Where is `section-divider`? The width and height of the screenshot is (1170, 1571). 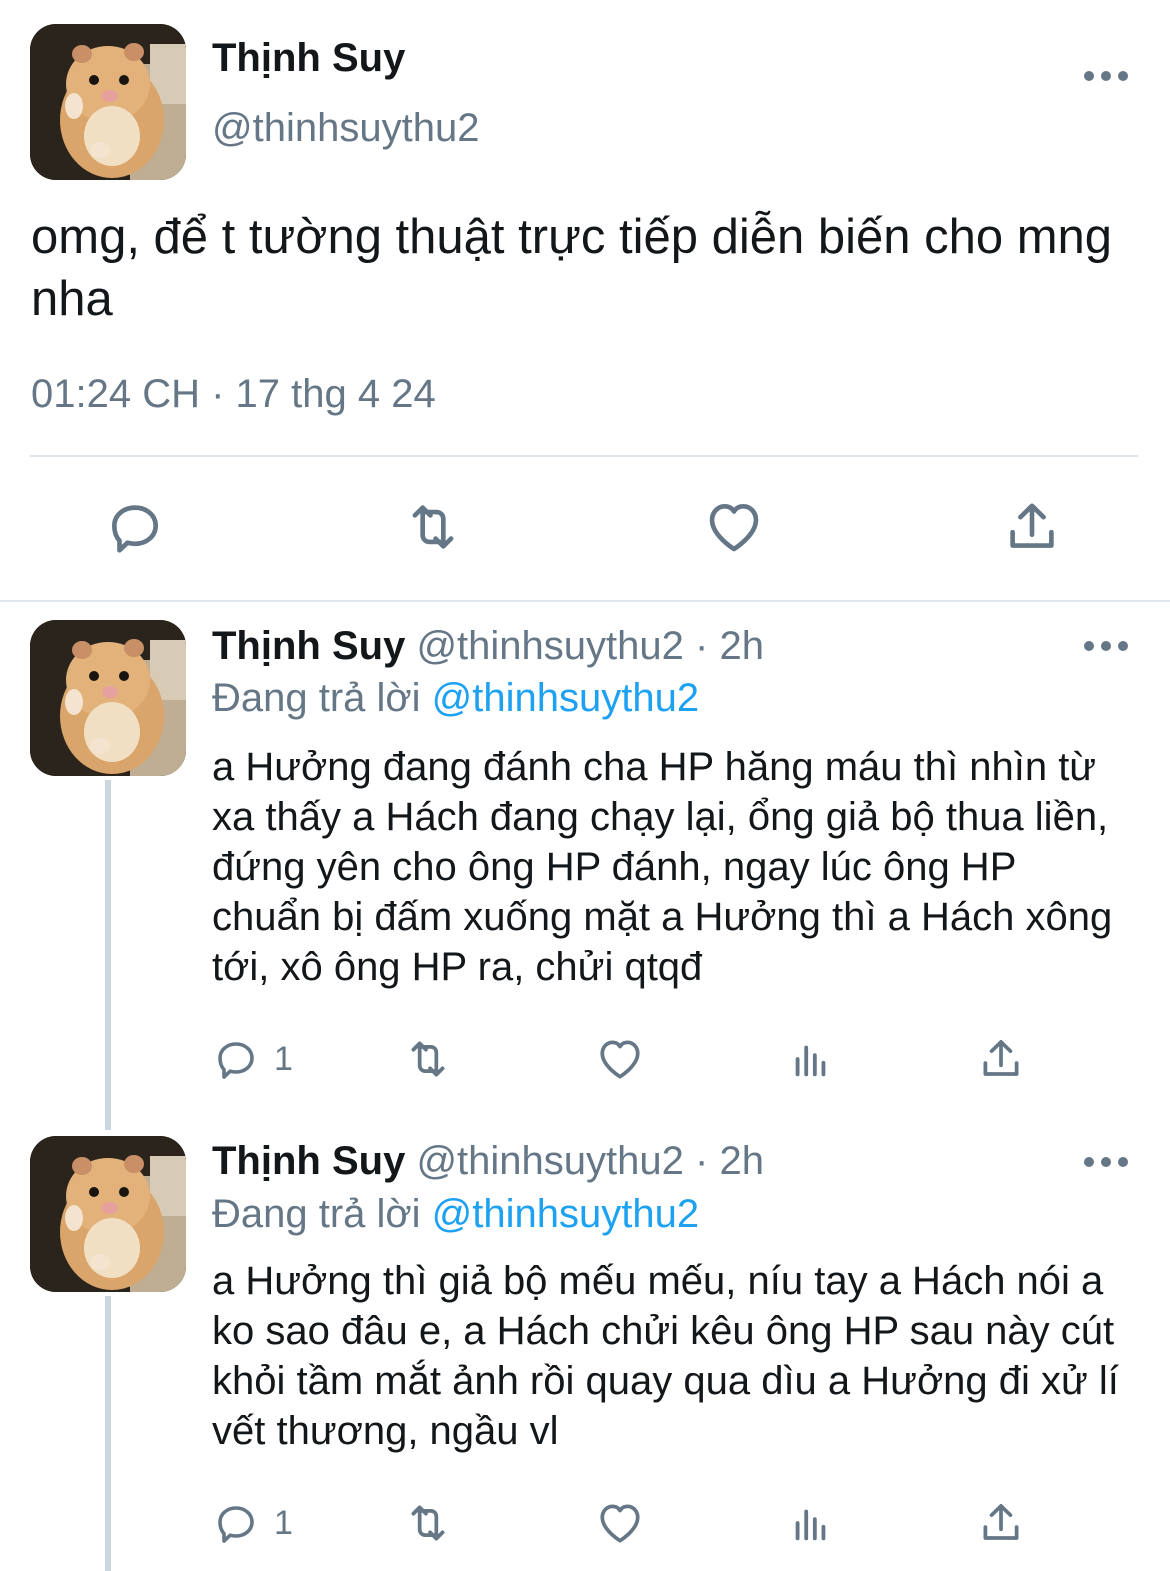 section-divider is located at coordinates (585, 601).